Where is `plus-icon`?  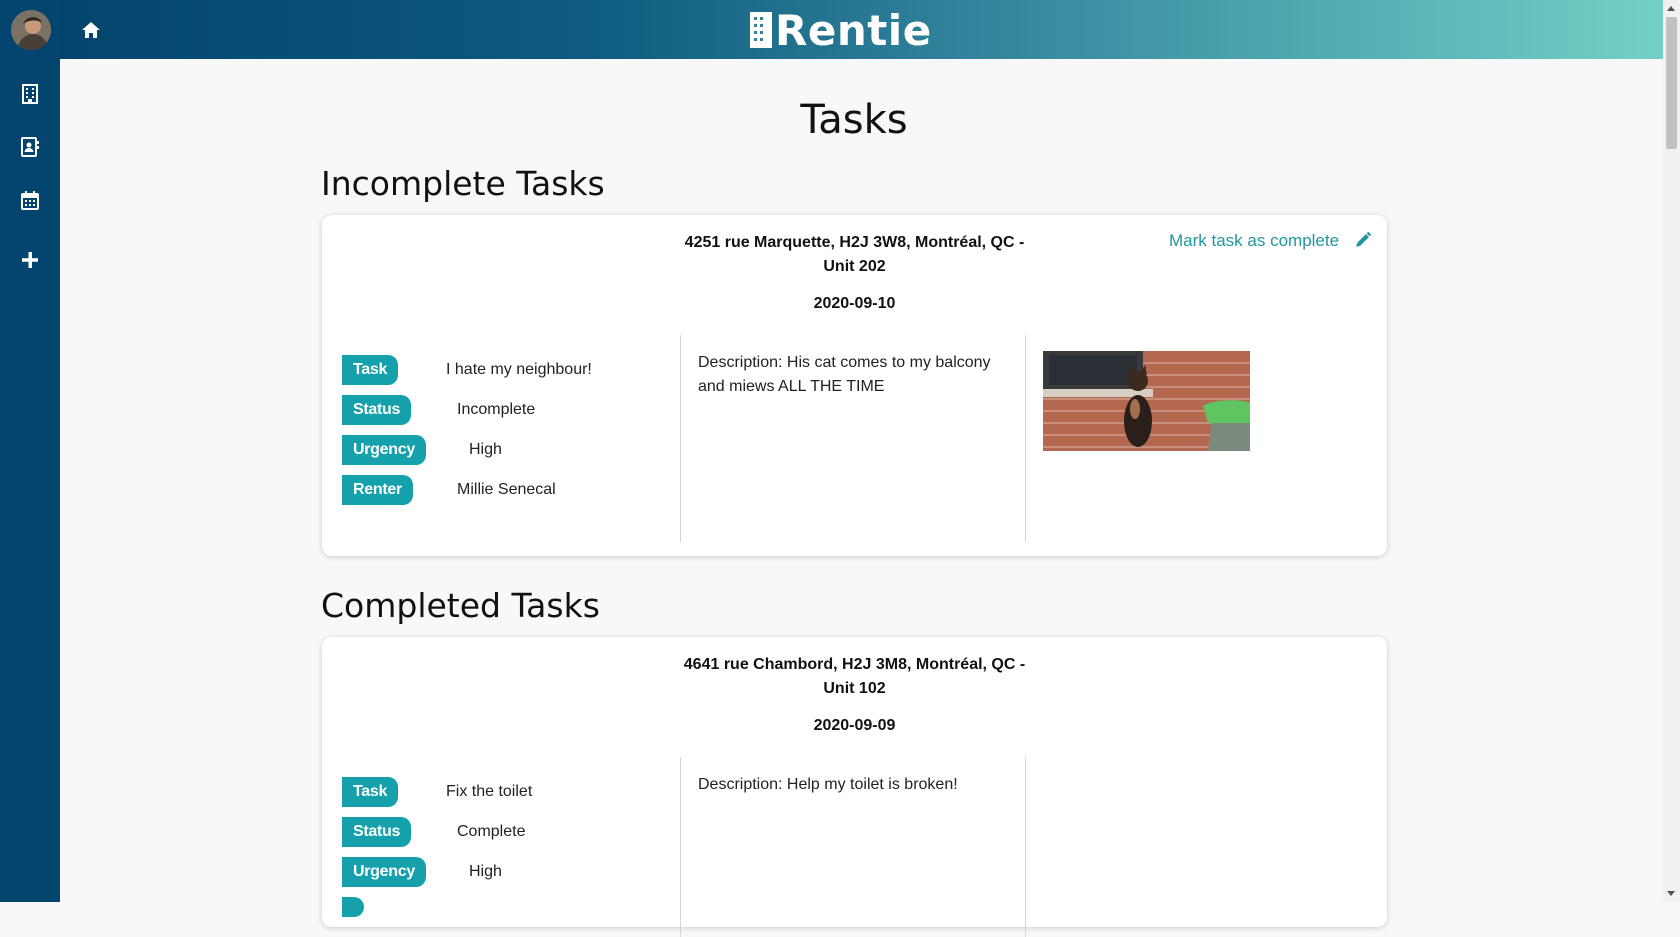
plus-icon is located at coordinates (30, 260).